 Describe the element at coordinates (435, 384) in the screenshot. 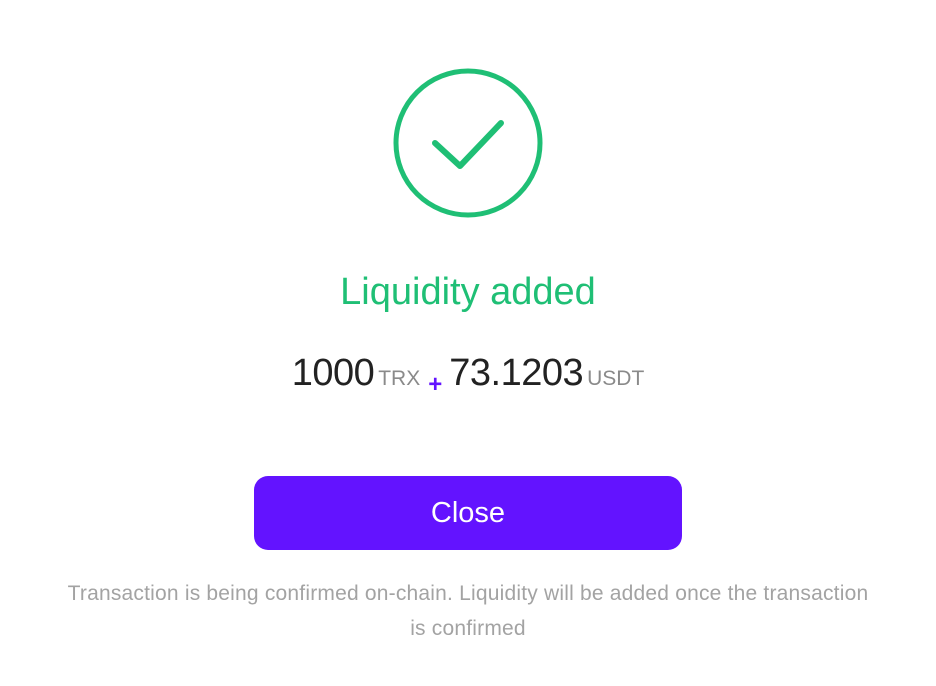

I see `plus-icon: +` at that location.